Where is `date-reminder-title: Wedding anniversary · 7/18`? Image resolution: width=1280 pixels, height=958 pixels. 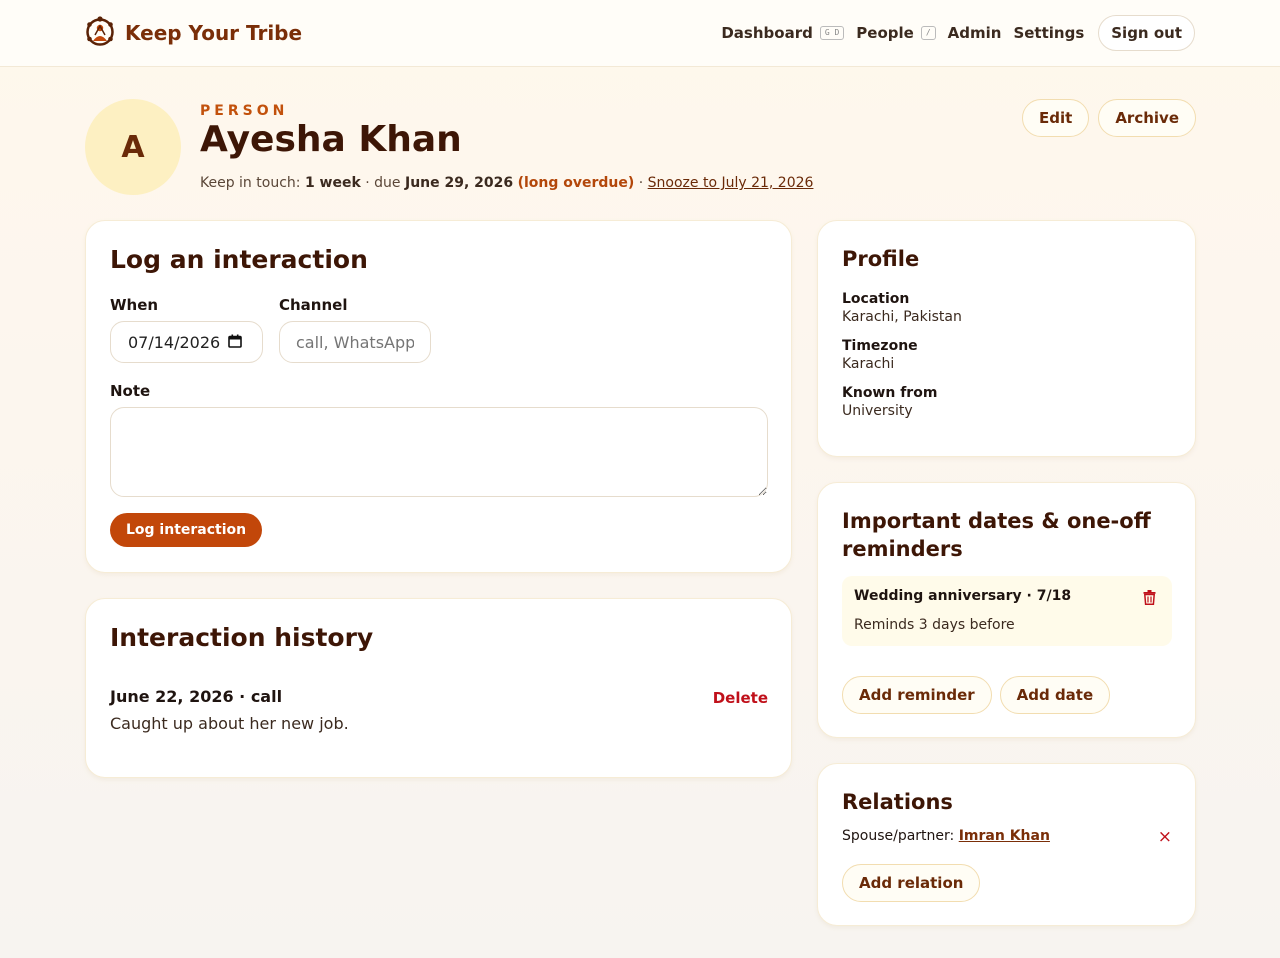 date-reminder-title: Wedding anniversary · 7/18 is located at coordinates (963, 596).